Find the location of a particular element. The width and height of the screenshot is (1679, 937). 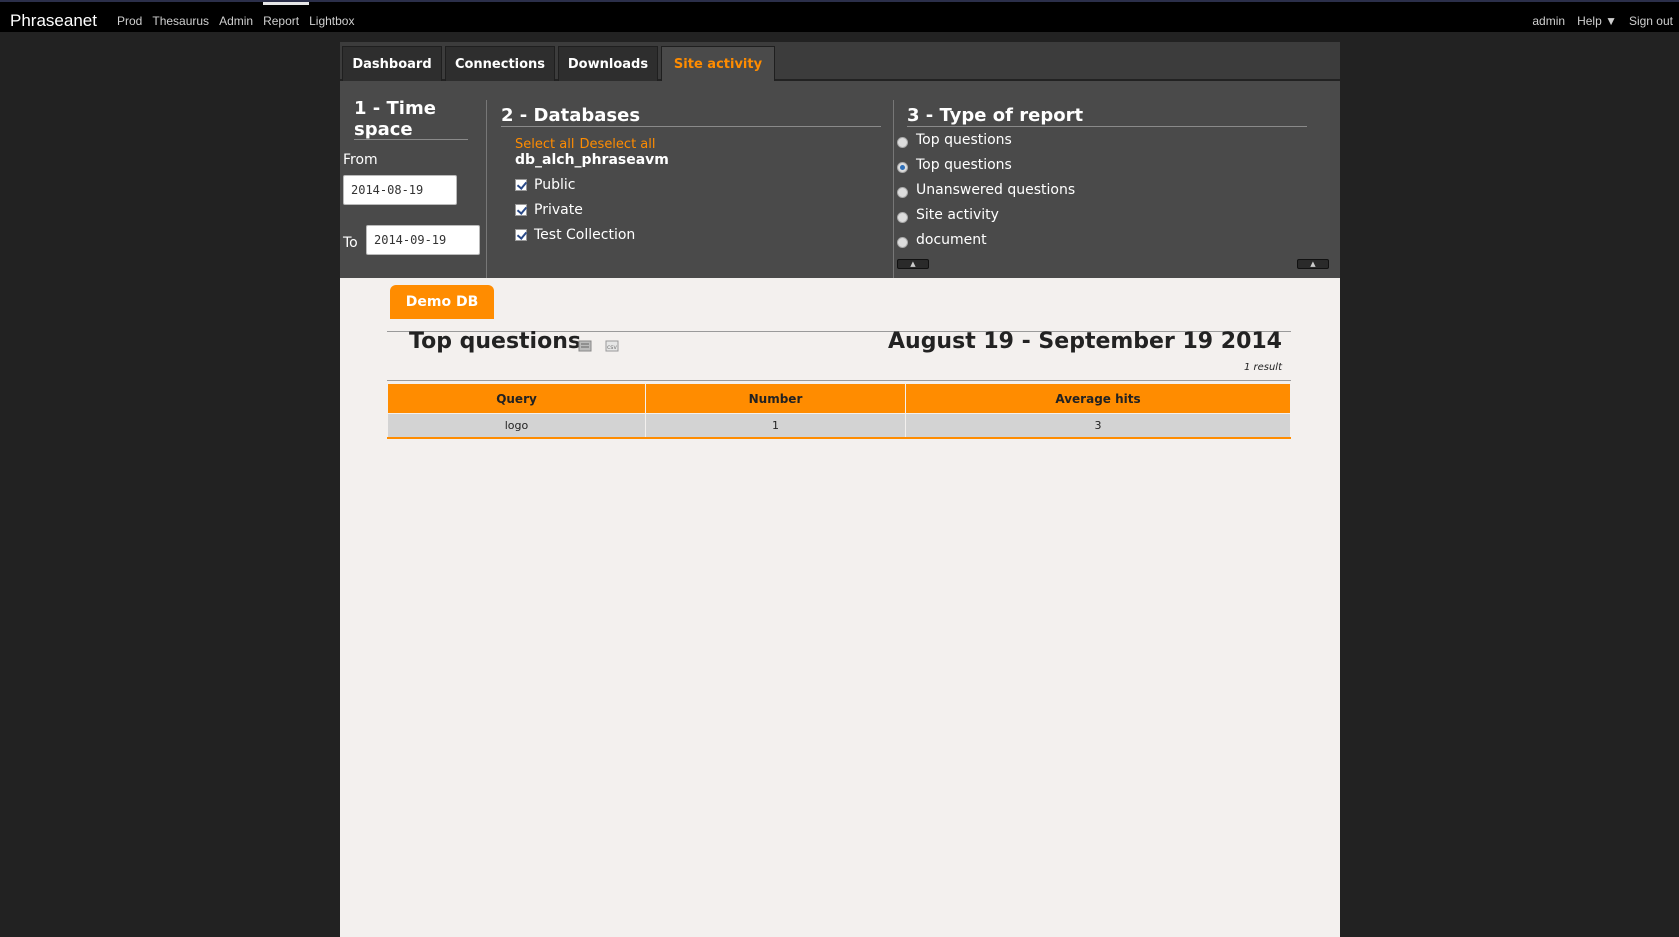

report-title: Top questions is located at coordinates (495, 341).